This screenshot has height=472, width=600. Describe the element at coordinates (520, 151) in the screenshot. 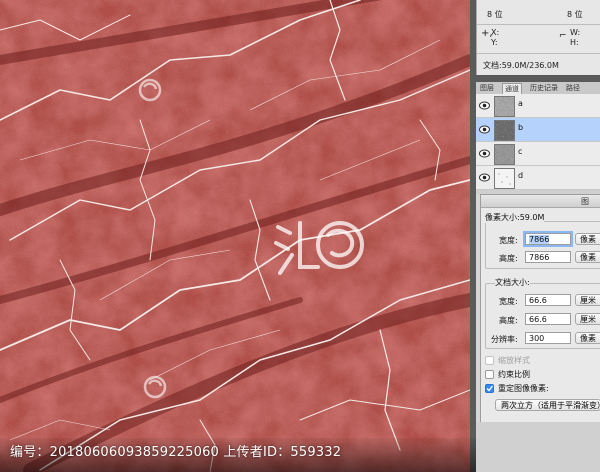

I see `channel-name: c` at that location.